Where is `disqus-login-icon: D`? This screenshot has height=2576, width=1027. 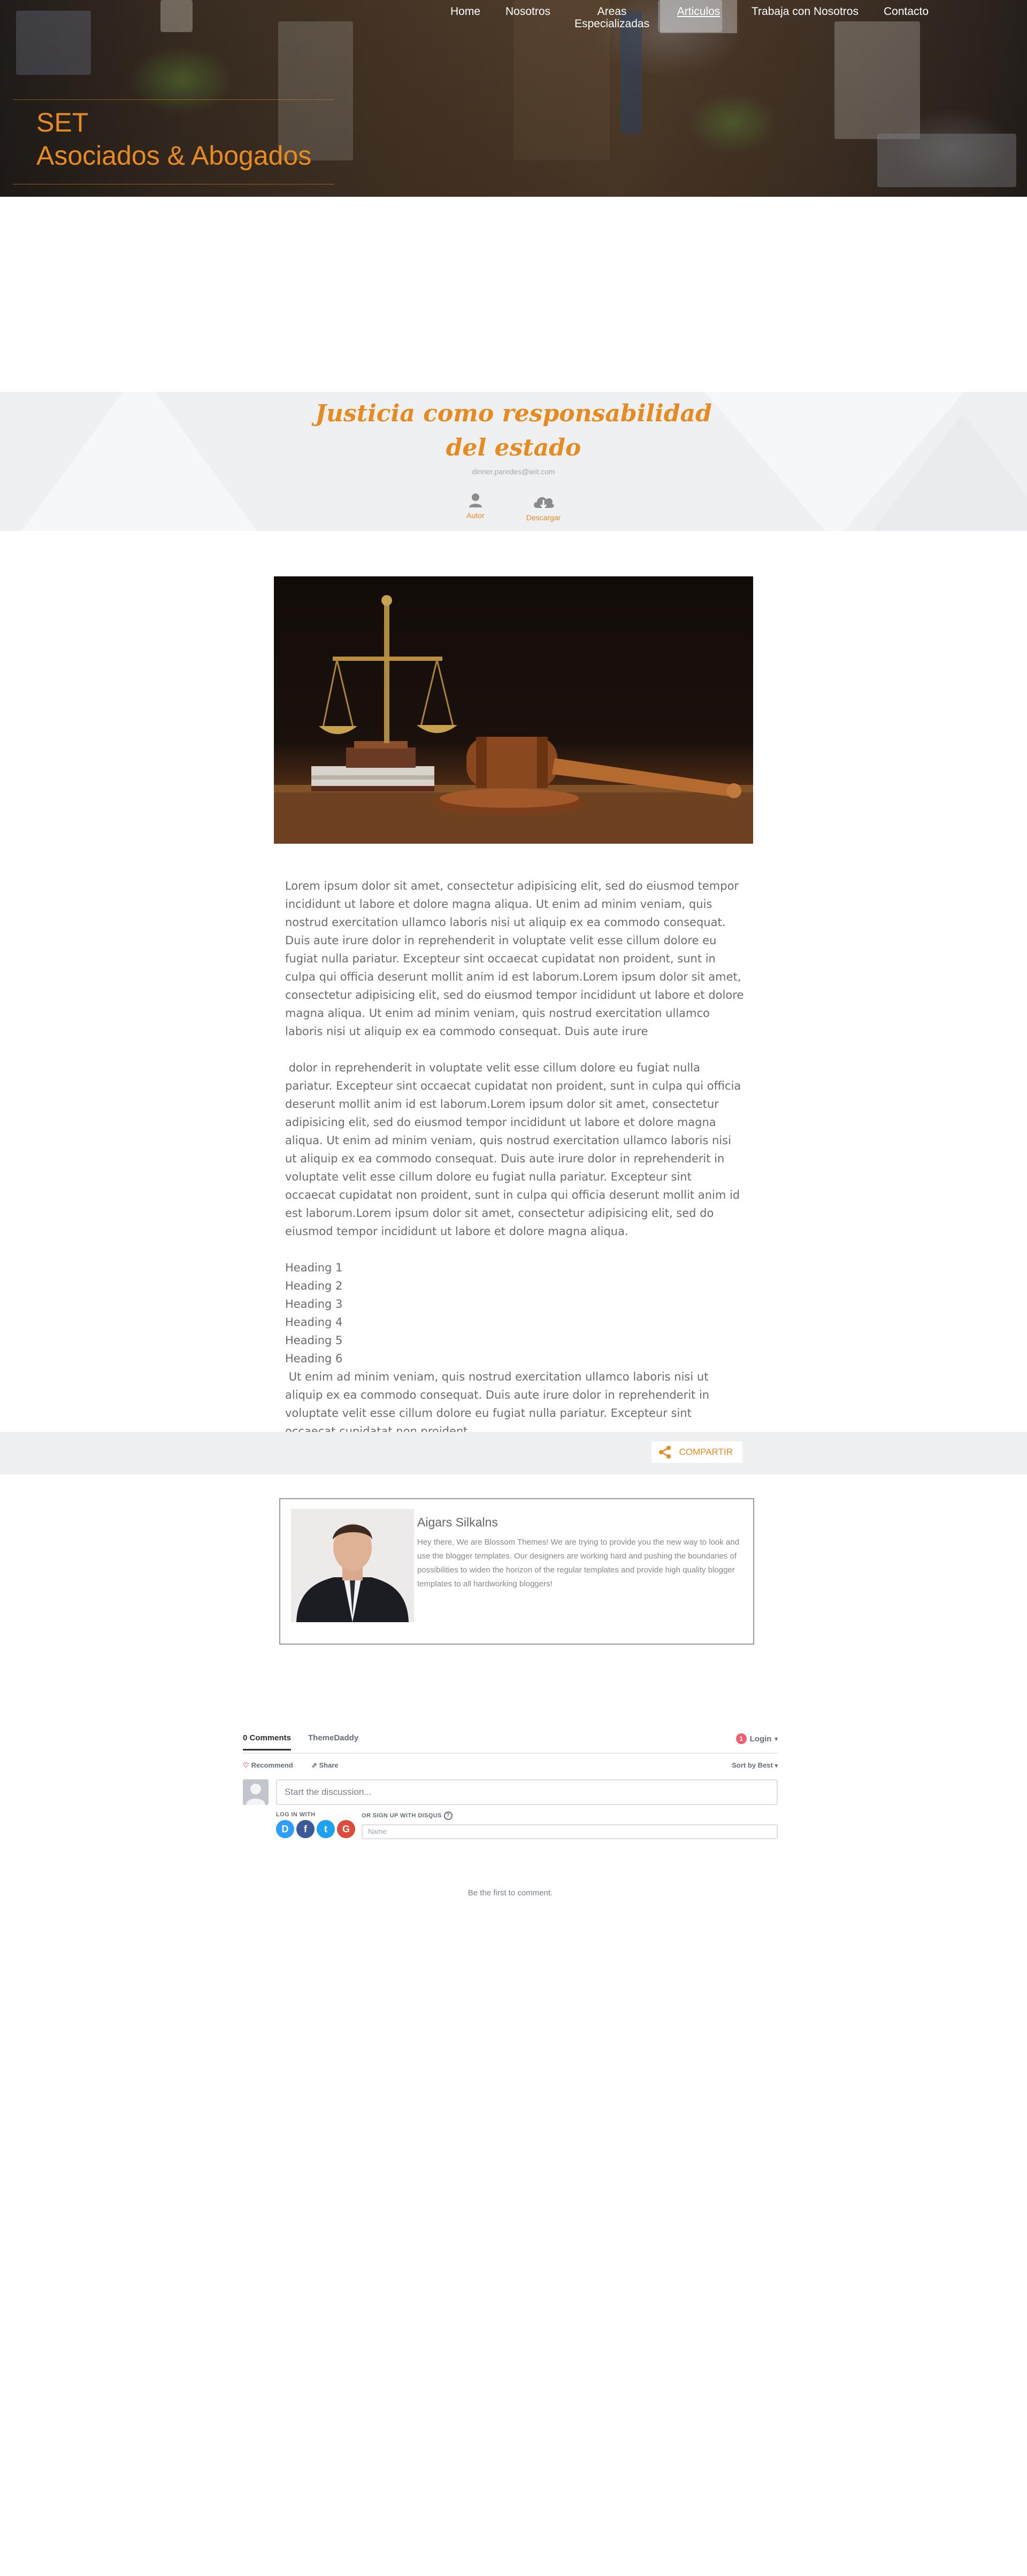 disqus-login-icon: D is located at coordinates (285, 1829).